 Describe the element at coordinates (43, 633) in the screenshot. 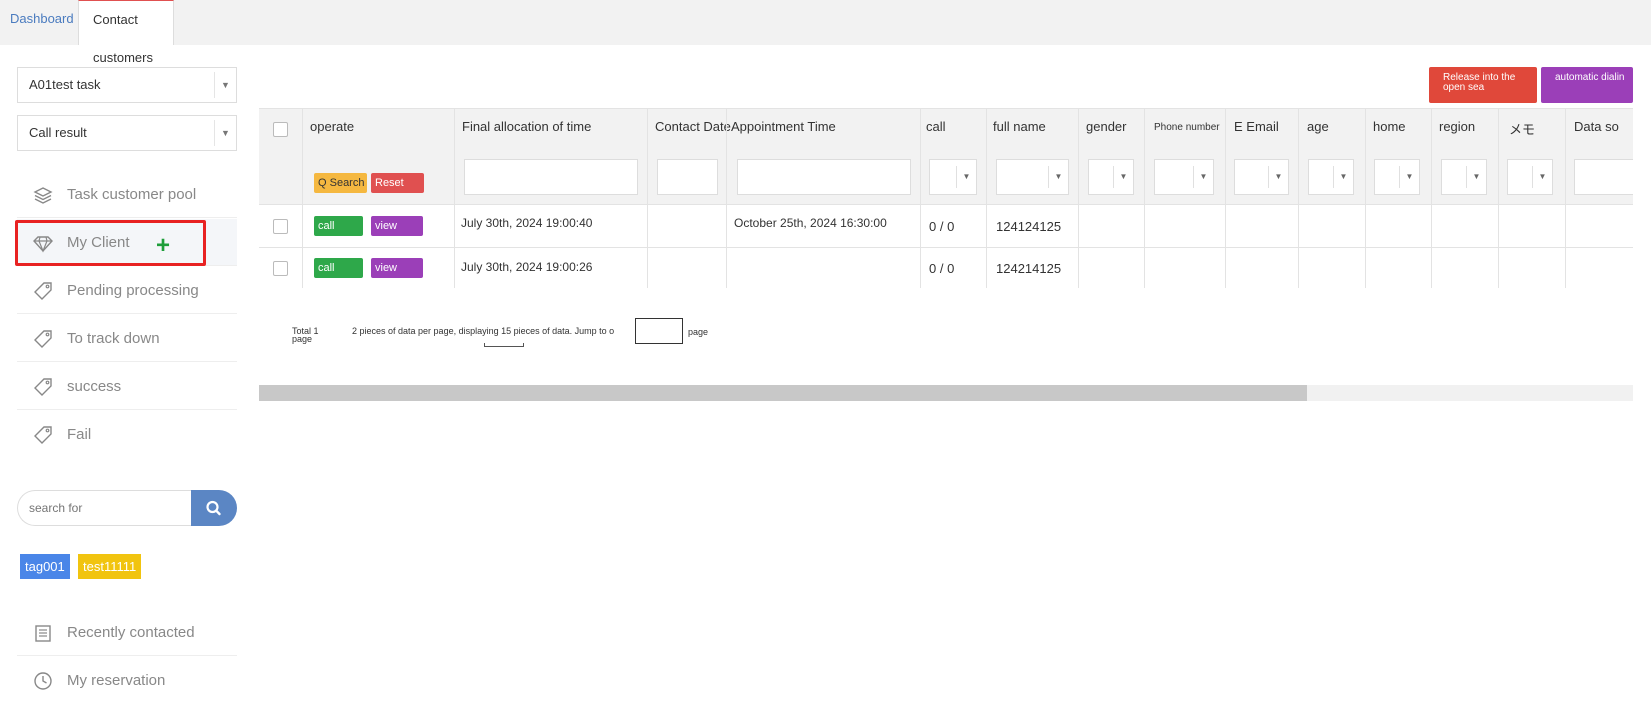

I see `book-icon` at that location.